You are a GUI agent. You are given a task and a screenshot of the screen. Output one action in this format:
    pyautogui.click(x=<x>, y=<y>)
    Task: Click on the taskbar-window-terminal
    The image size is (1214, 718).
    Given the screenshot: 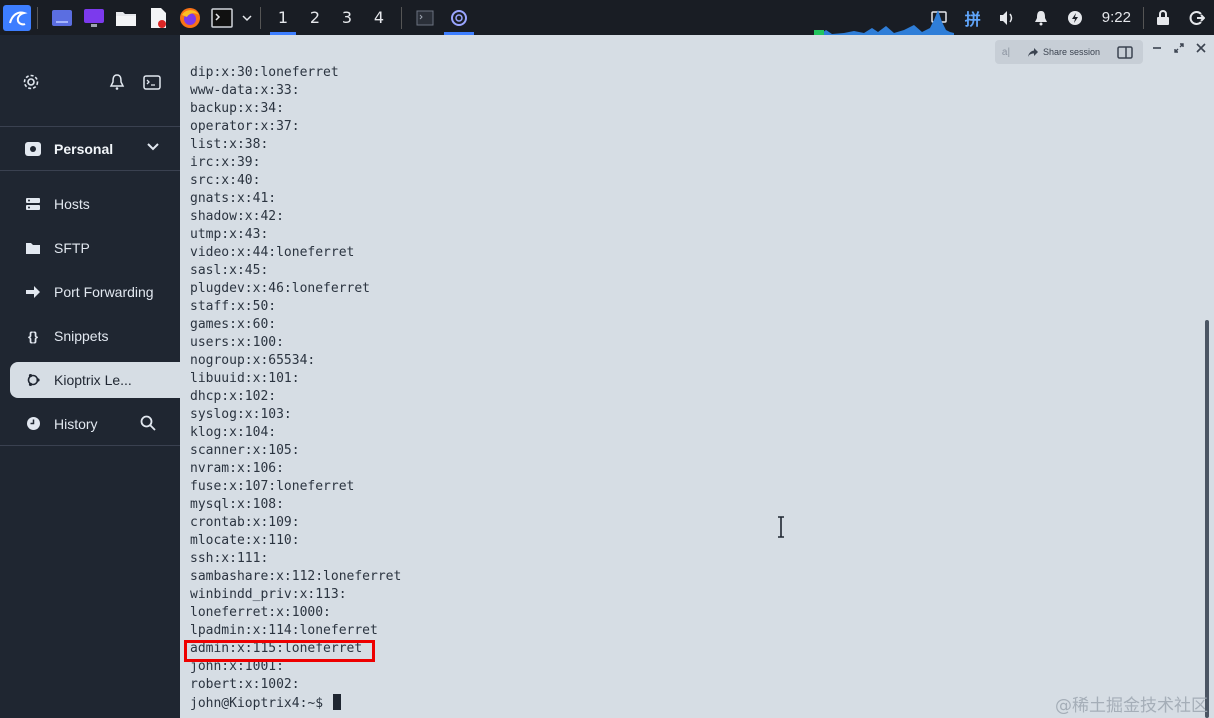 What is the action you would take?
    pyautogui.click(x=425, y=17)
    